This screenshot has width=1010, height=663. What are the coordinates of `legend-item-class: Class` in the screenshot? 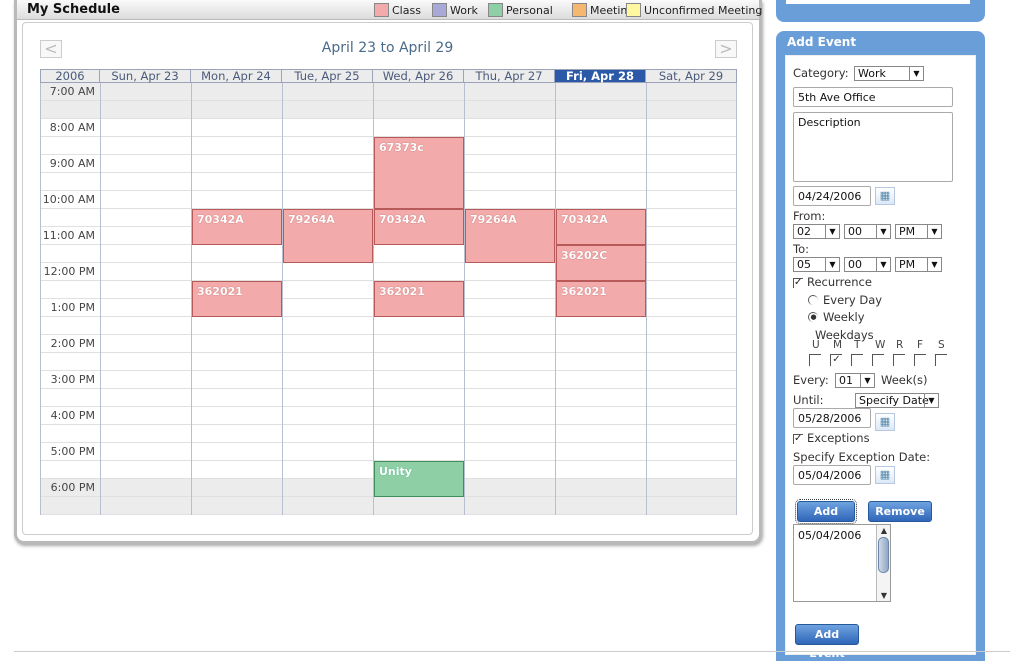 It's located at (397, 10).